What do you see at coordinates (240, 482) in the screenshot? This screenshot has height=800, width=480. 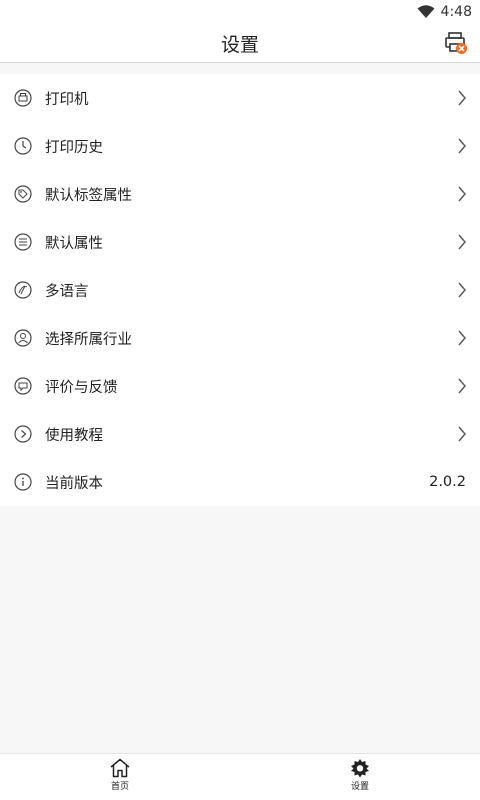 I see `menu-item-version: 当前版本 2.0.2` at bounding box center [240, 482].